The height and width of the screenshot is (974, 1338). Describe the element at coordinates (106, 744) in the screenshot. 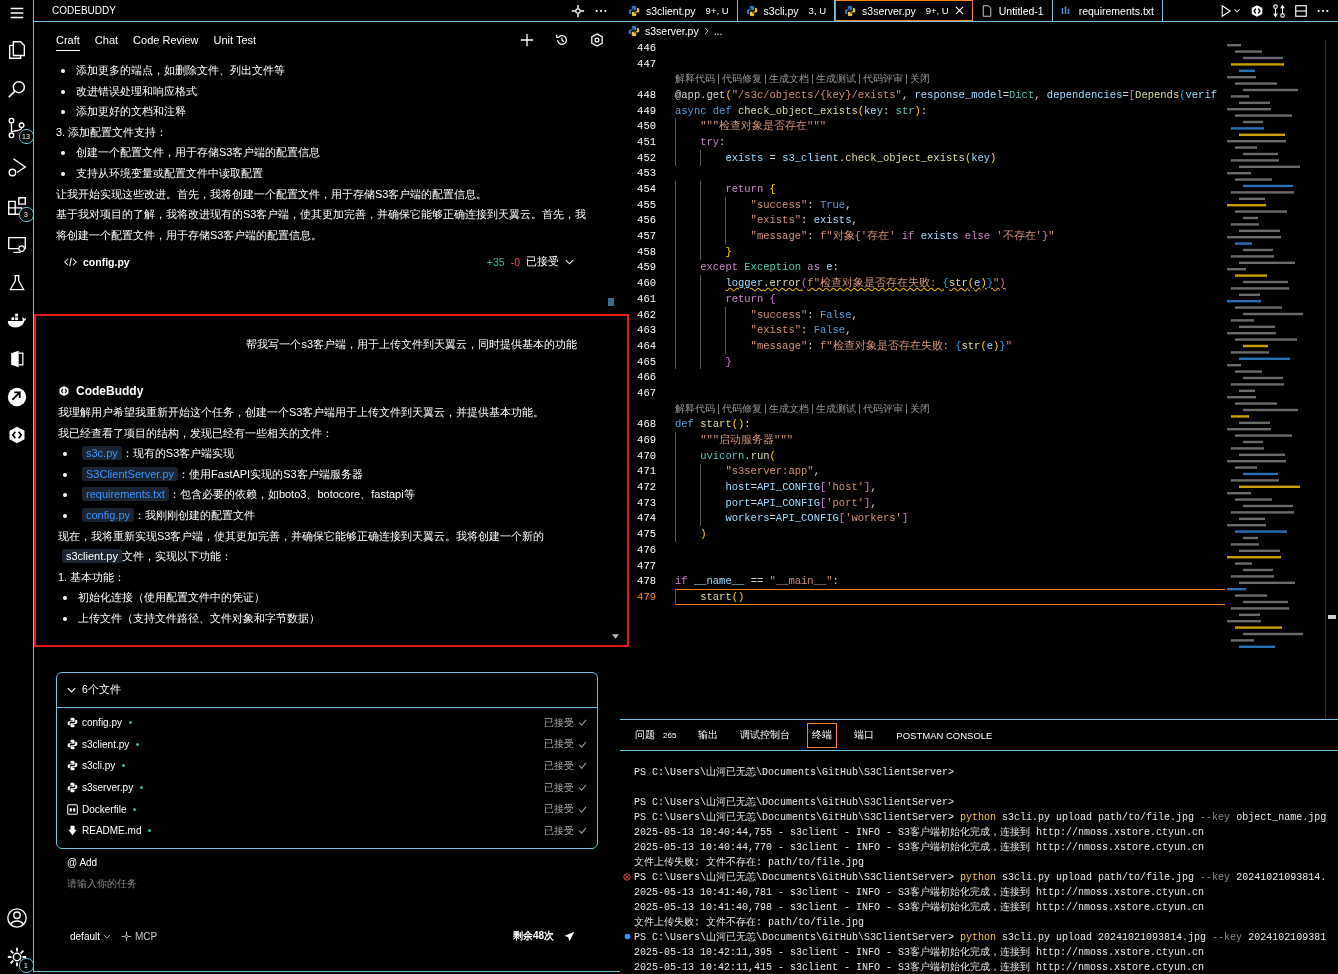

I see `file-name: s3client.py` at that location.